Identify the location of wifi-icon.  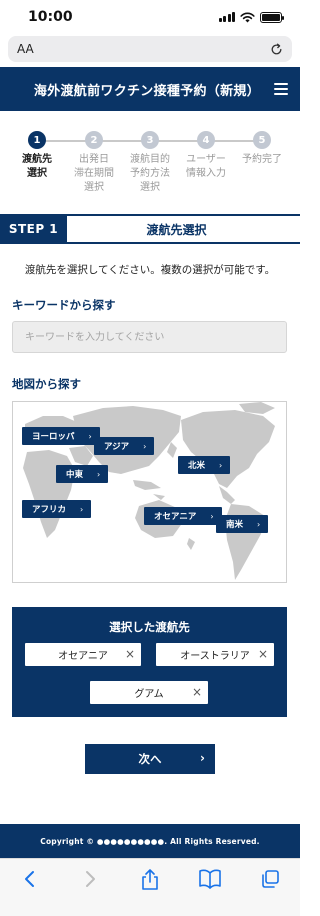
(247, 17).